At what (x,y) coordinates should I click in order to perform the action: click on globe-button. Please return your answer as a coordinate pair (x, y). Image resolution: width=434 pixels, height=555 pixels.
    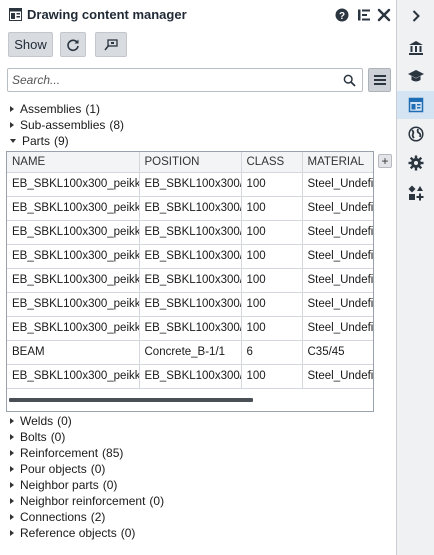
    Looking at the image, I should click on (415, 134).